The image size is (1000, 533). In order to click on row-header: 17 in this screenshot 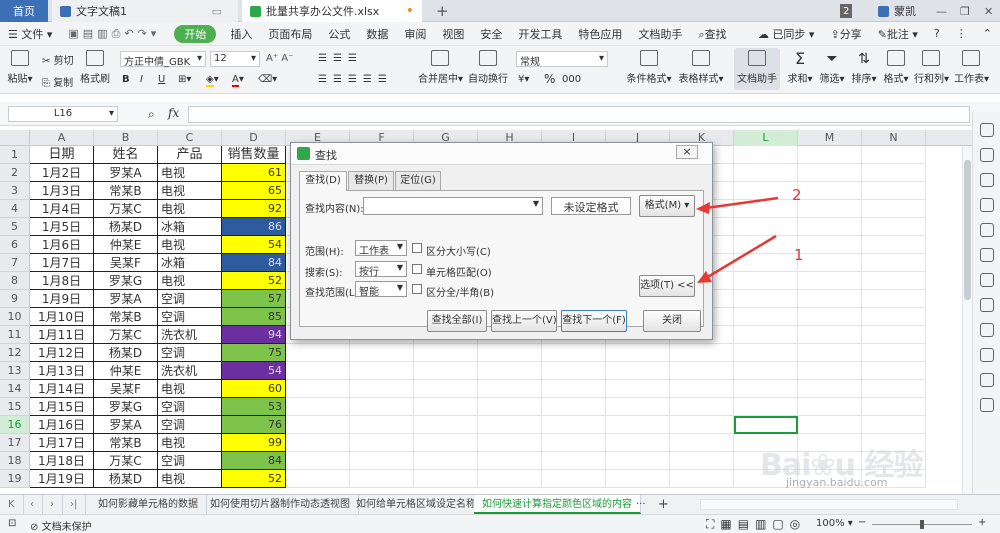, I will do `click(15, 443)`.